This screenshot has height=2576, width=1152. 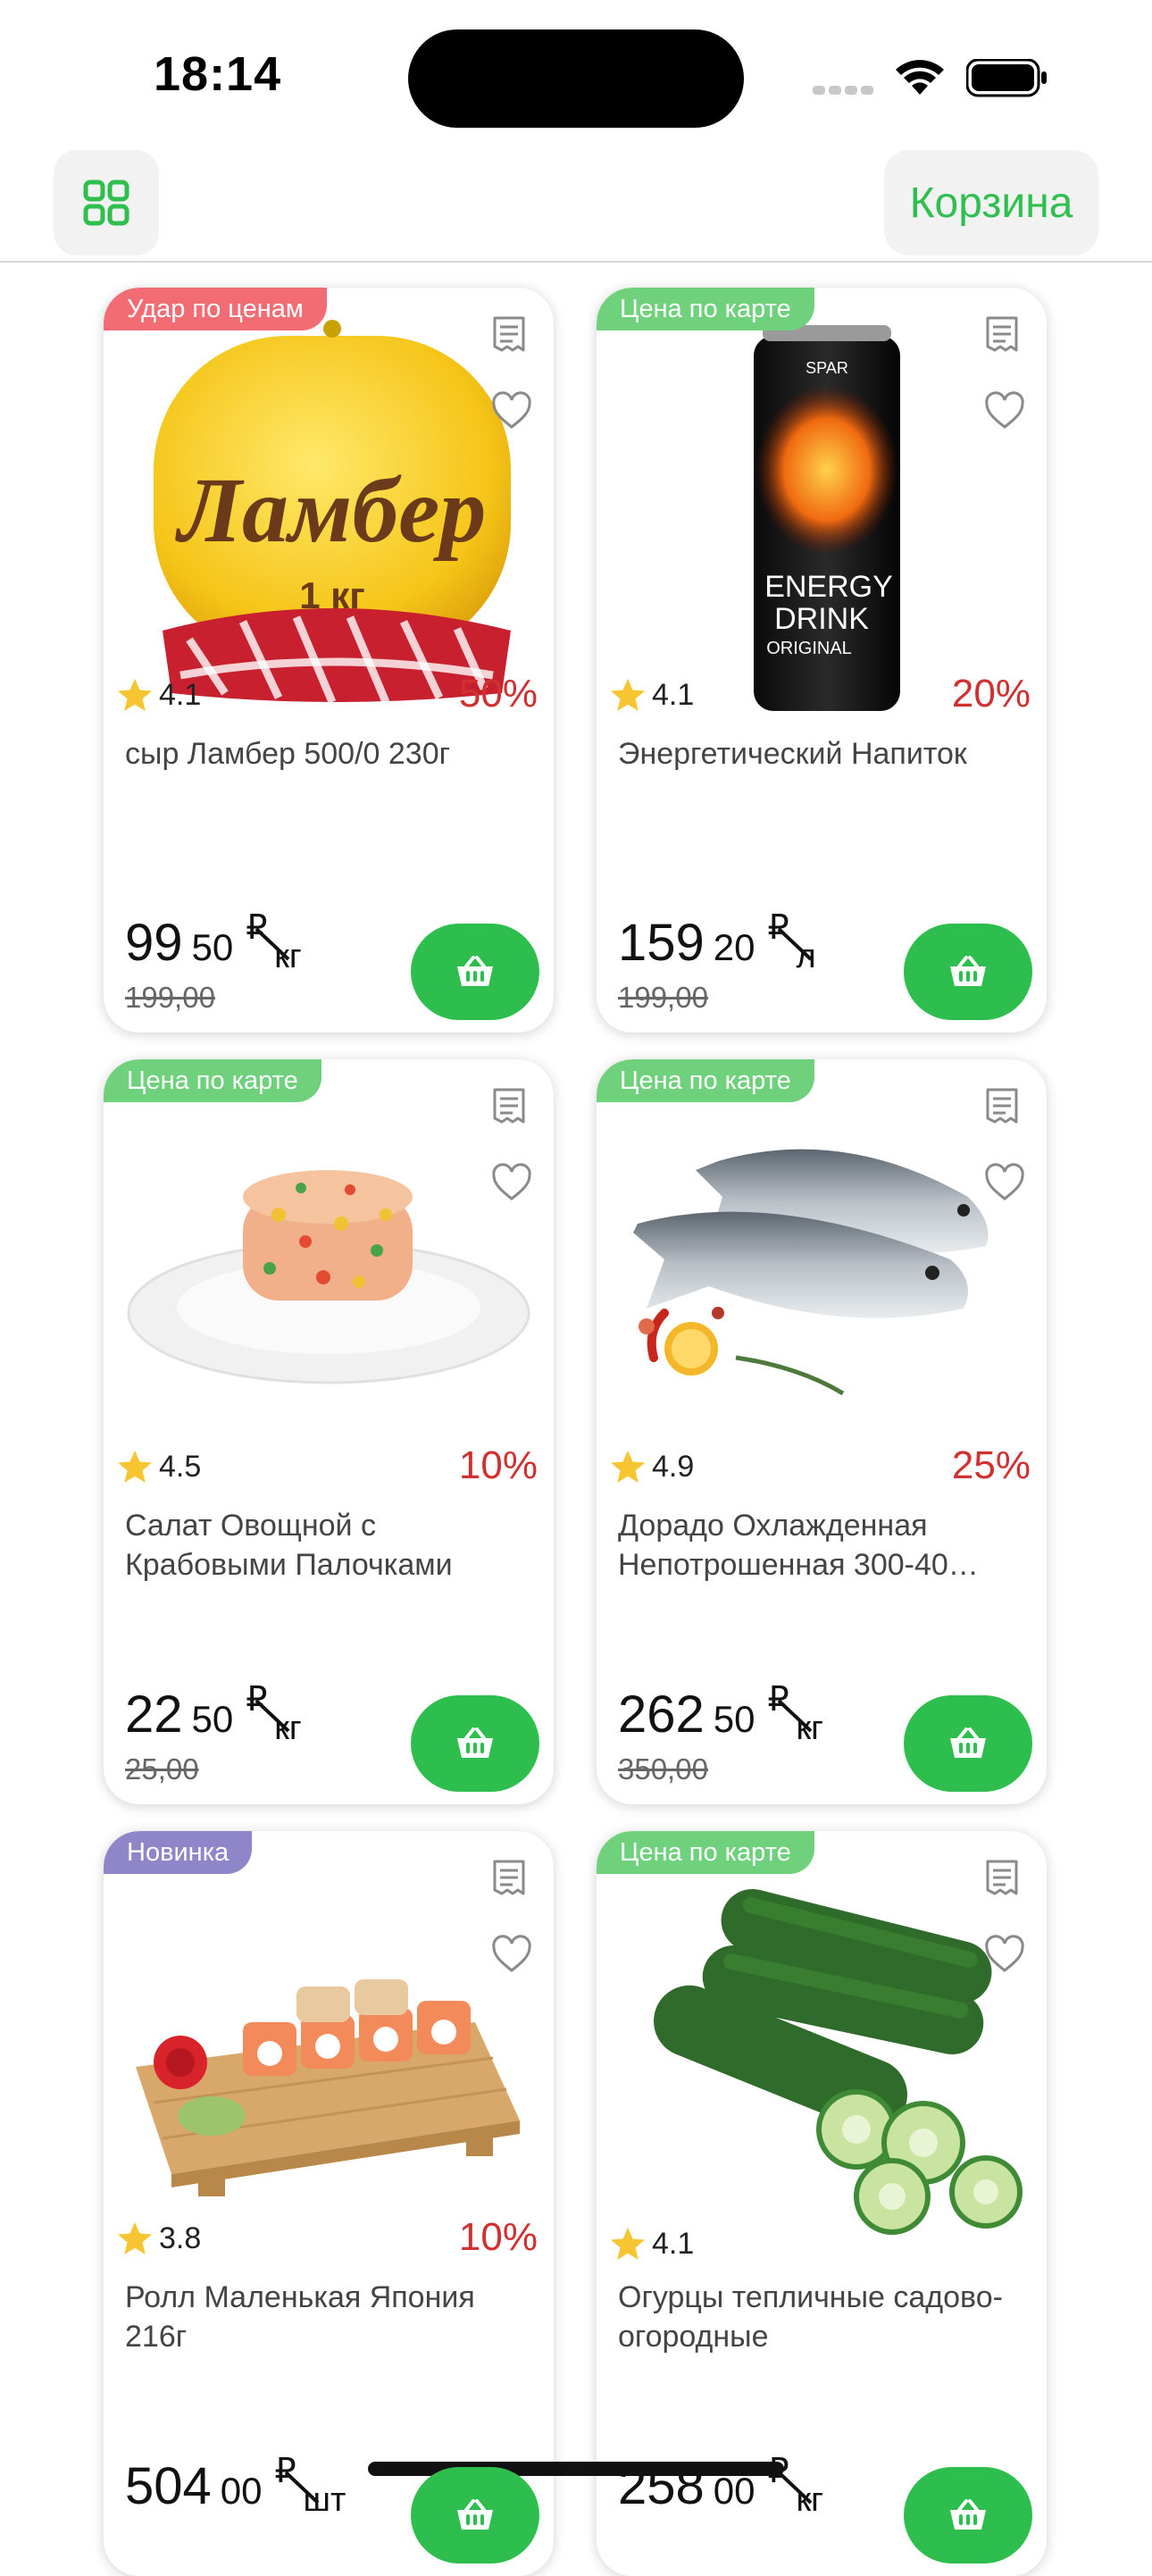 I want to click on price-integer: 99, so click(x=154, y=943).